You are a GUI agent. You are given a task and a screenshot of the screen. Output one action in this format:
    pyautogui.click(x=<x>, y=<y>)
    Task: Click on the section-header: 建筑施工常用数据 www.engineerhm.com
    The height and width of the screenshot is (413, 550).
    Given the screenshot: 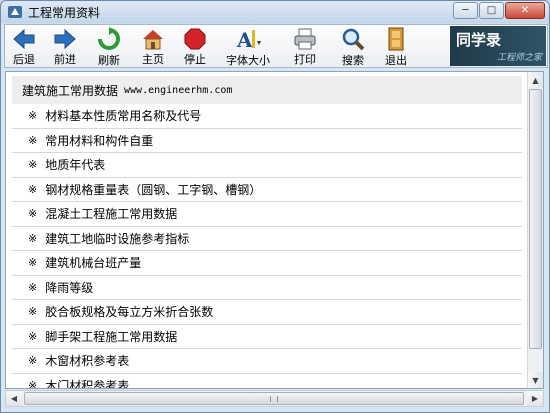 What is the action you would take?
    pyautogui.click(x=267, y=90)
    